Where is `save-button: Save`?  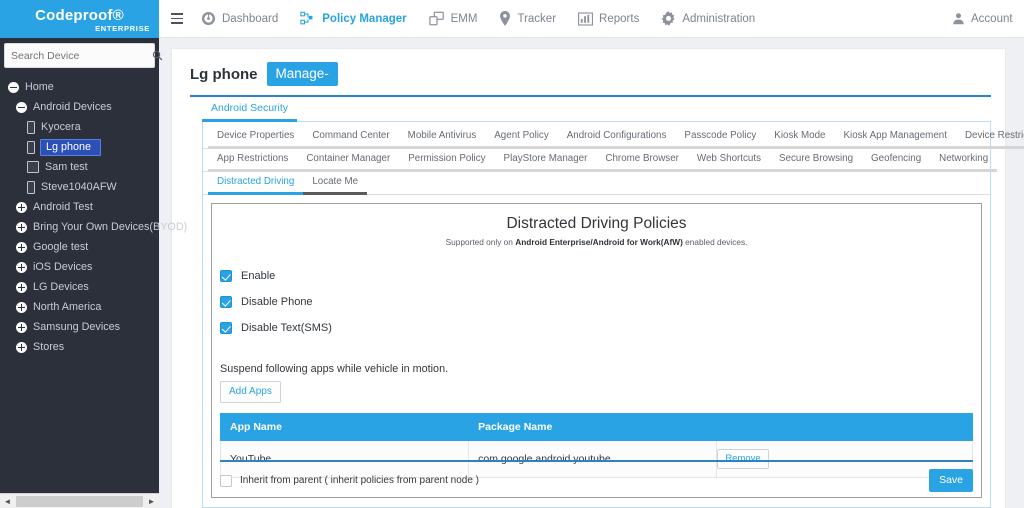 save-button: Save is located at coordinates (951, 480).